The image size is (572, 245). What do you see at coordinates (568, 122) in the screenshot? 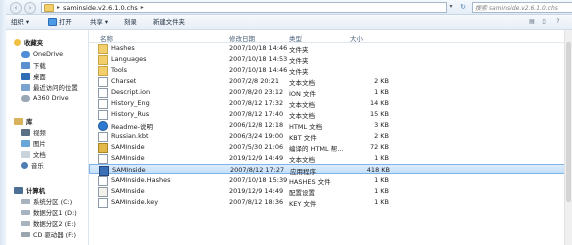
I see `scrollbar-thumb` at bounding box center [568, 122].